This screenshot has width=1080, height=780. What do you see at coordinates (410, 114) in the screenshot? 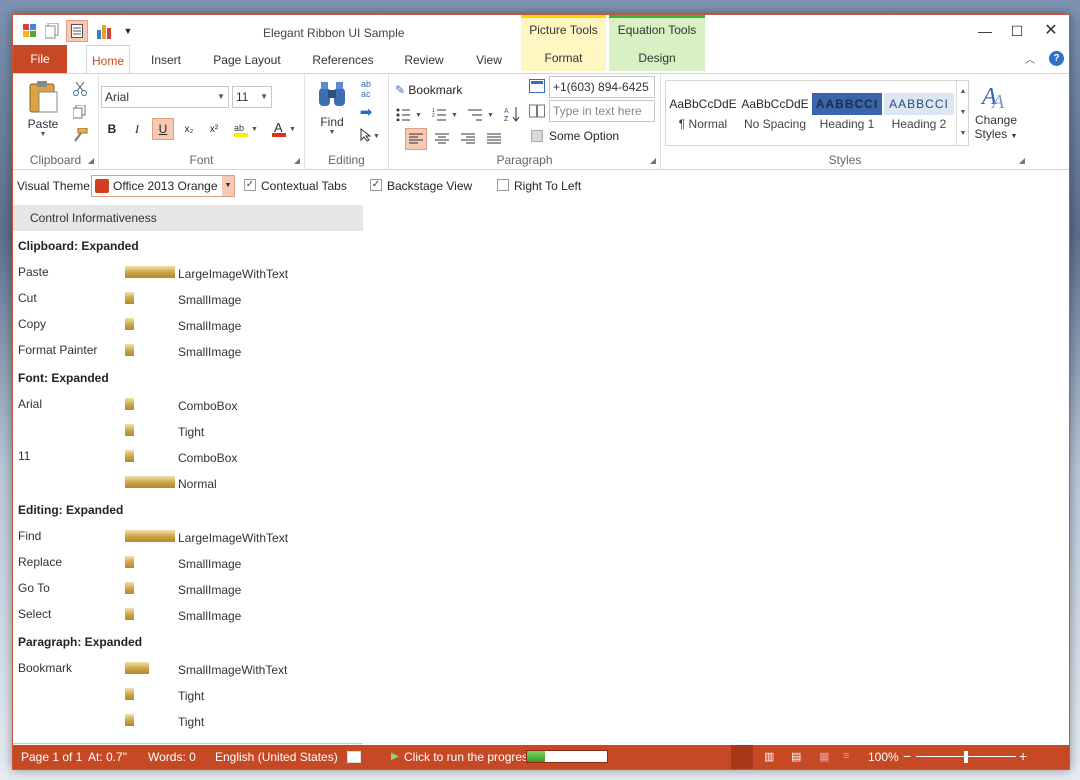
I see `bullets-button: ▼` at bounding box center [410, 114].